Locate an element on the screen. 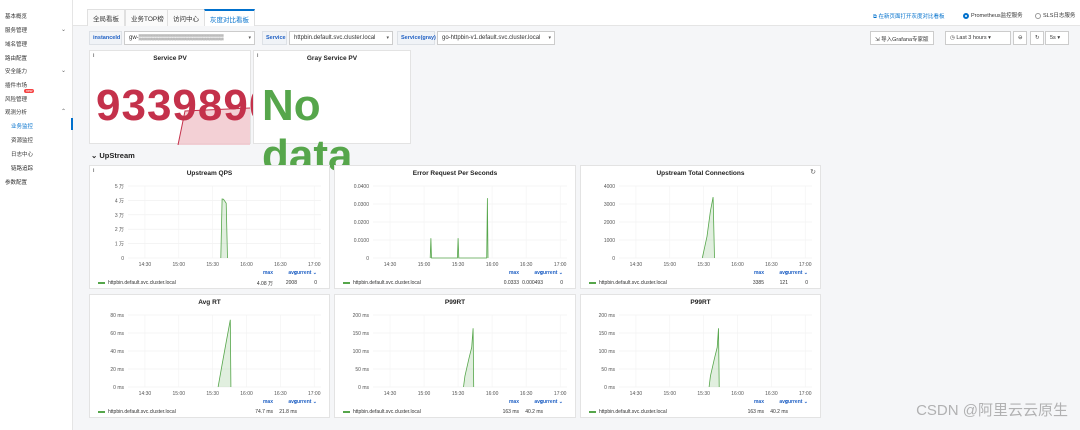 The image size is (1080, 430). radio-prometheus: Prometheus监控服务 is located at coordinates (993, 15).